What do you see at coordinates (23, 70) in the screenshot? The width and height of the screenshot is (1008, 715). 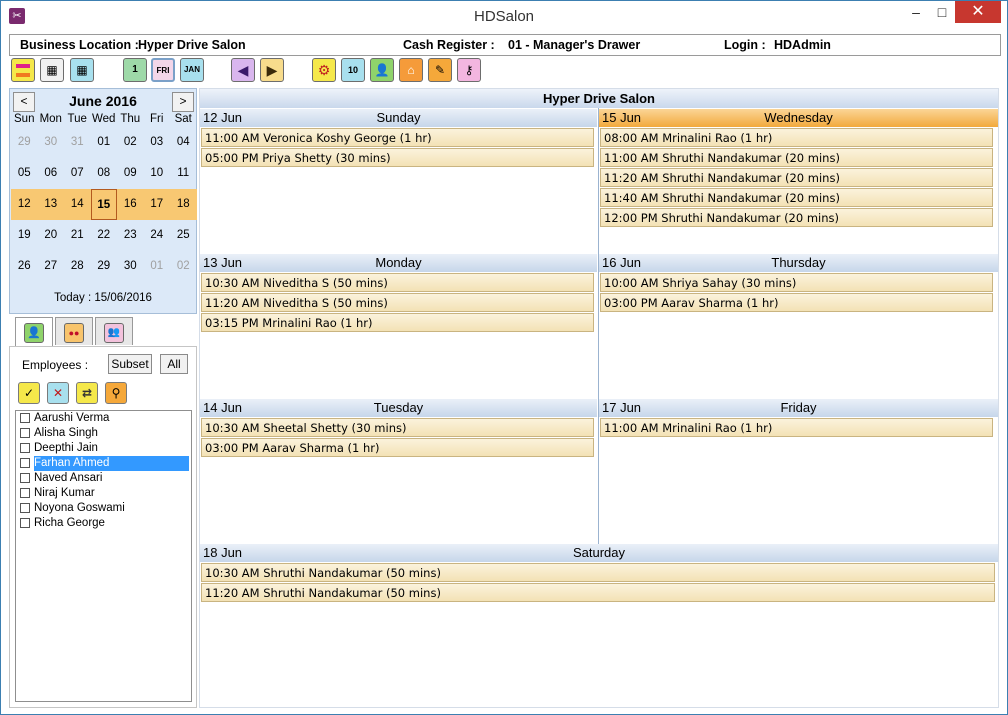 I see `list-view-icon` at bounding box center [23, 70].